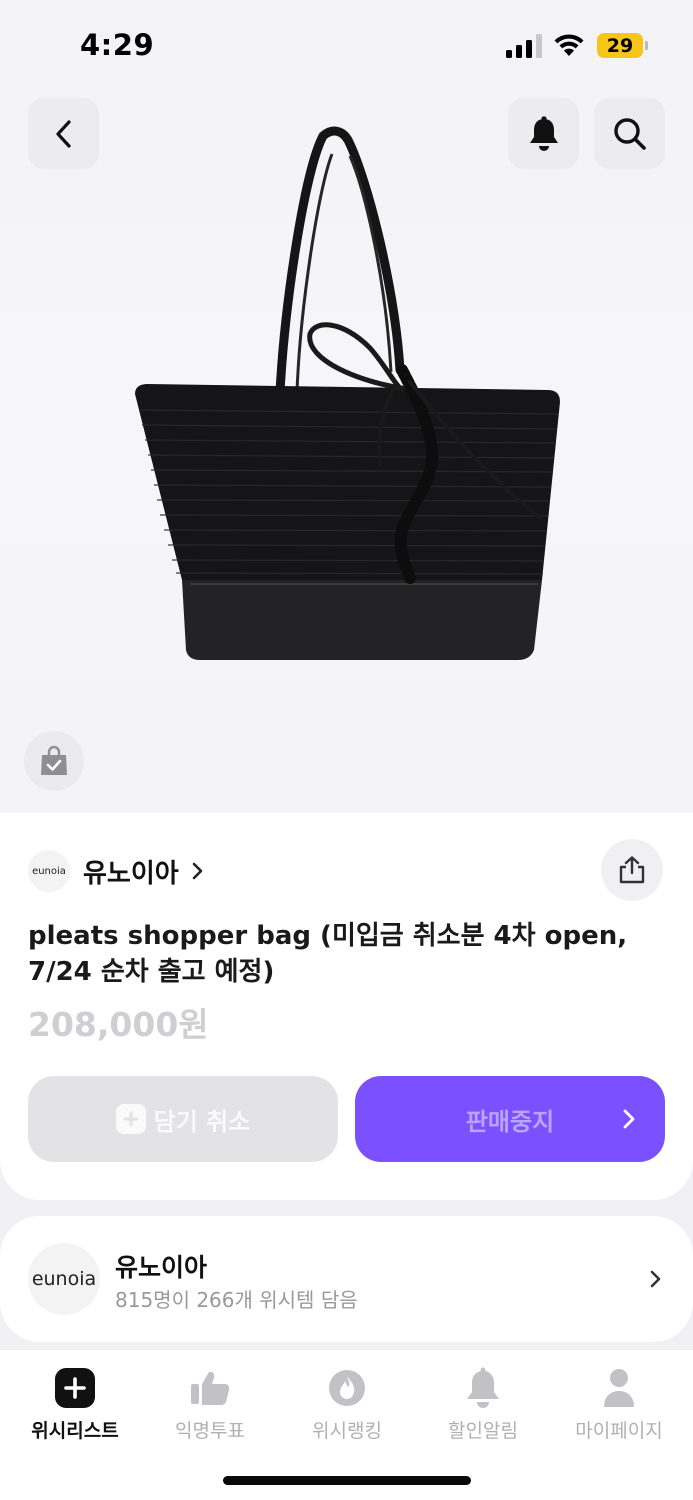 The image size is (693, 1500). Describe the element at coordinates (118, 1024) in the screenshot. I see `product-price: 208,000원` at that location.